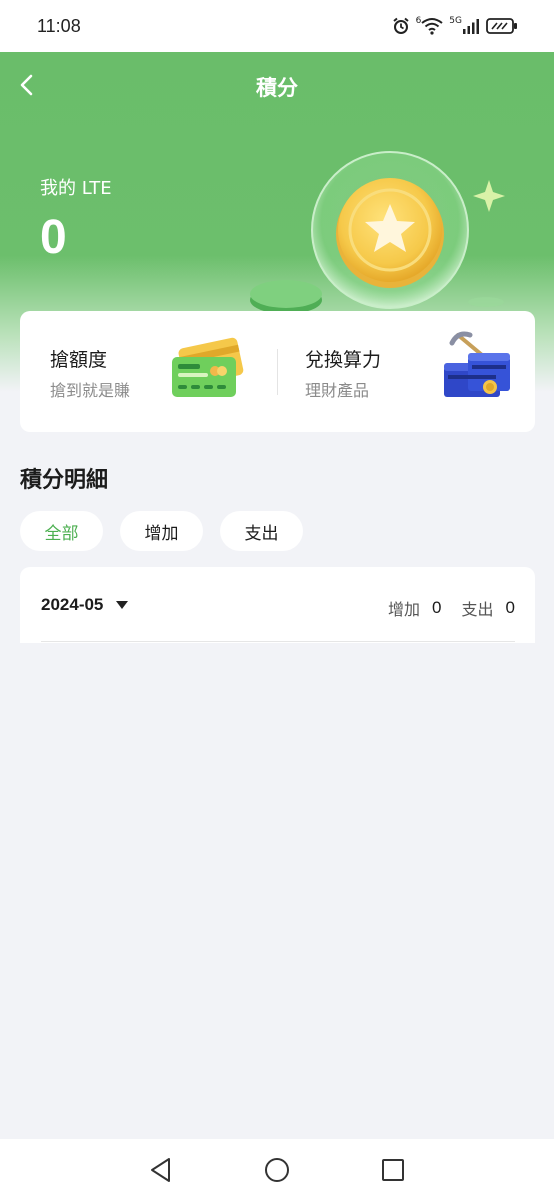  I want to click on section-title: 積分明細, so click(64, 480).